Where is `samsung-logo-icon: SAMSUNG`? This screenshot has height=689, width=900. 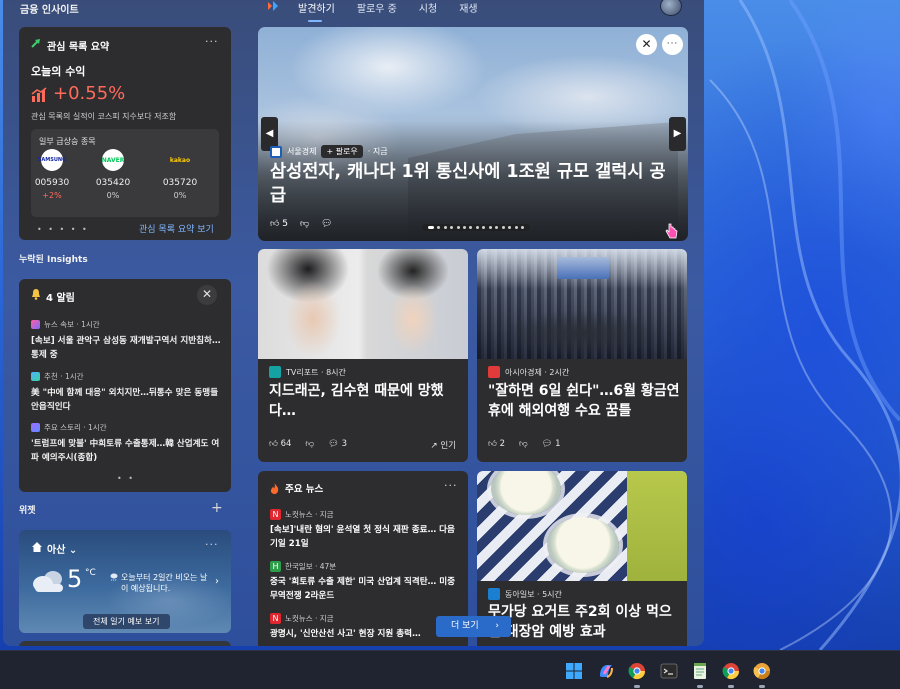 samsung-logo-icon: SAMSUNG is located at coordinates (52, 160).